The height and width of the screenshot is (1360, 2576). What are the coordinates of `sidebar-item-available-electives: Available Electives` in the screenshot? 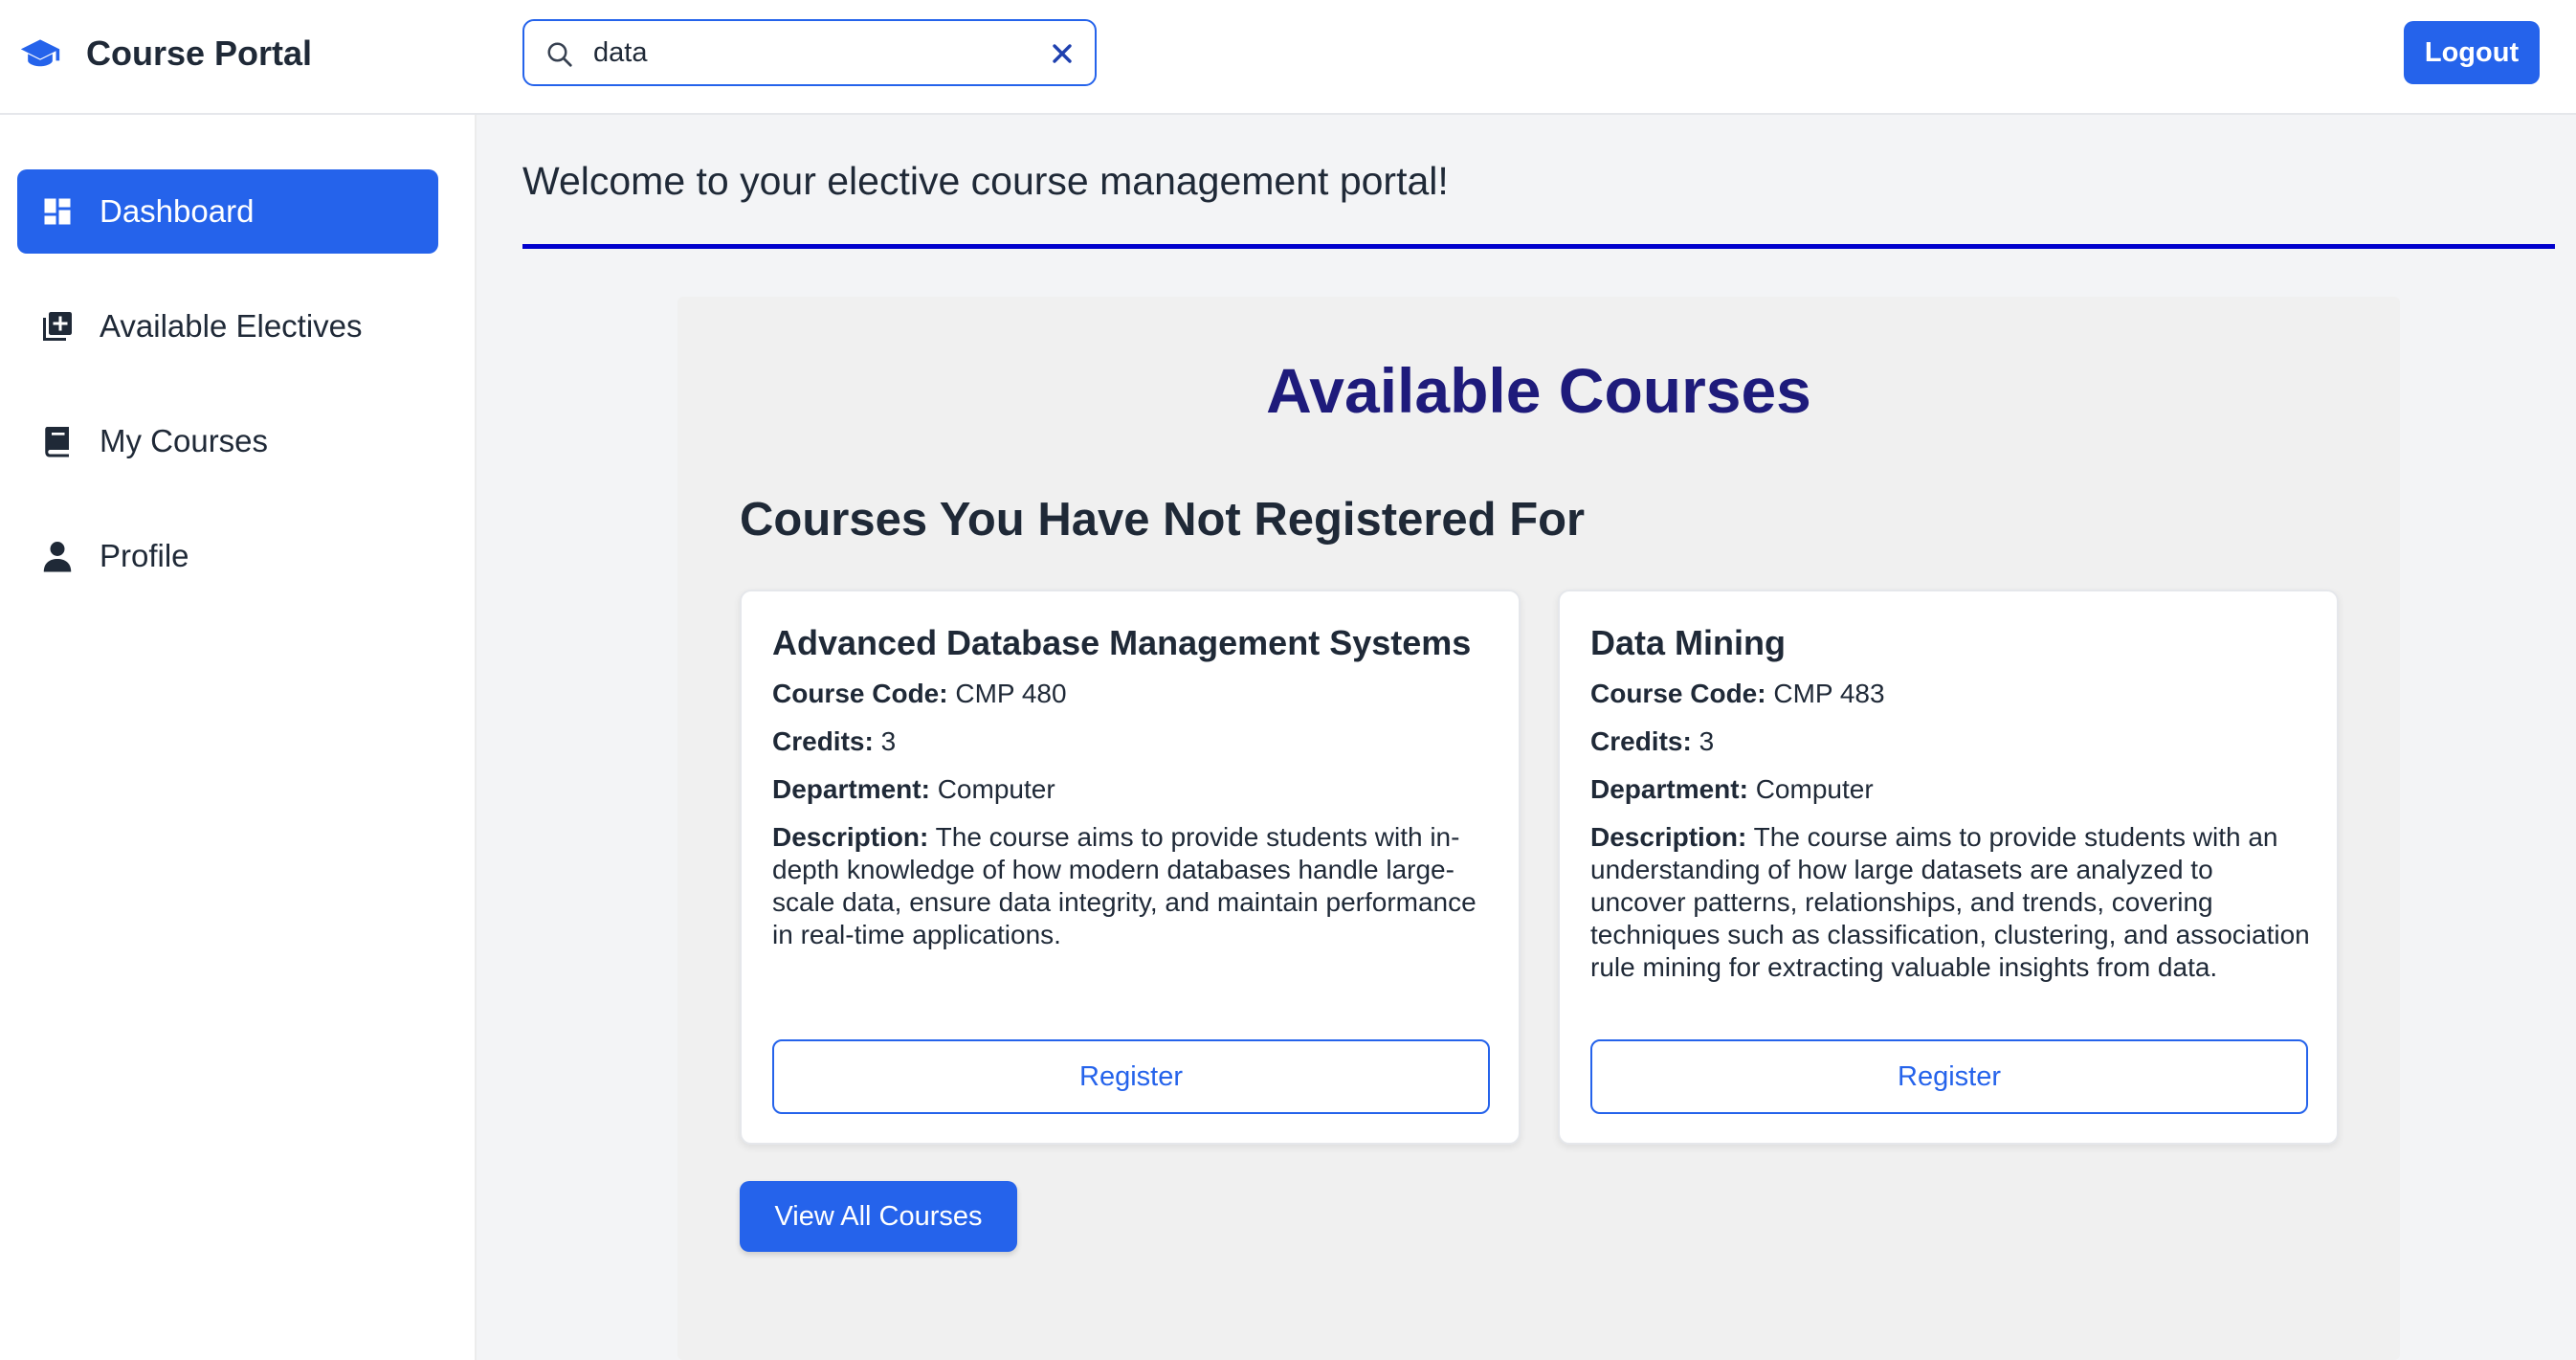 It's located at (227, 326).